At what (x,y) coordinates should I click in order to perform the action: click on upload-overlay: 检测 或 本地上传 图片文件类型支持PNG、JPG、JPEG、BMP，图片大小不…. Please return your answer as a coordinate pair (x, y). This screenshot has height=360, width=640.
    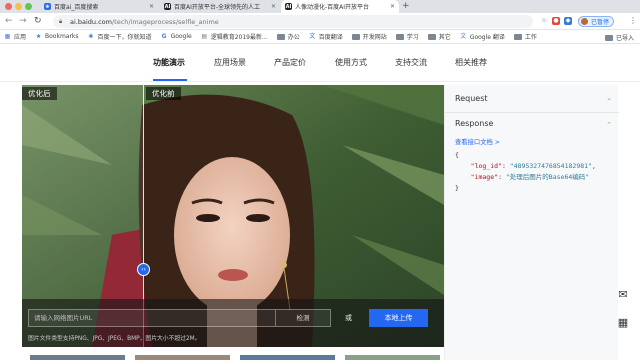
    Looking at the image, I should click on (233, 323).